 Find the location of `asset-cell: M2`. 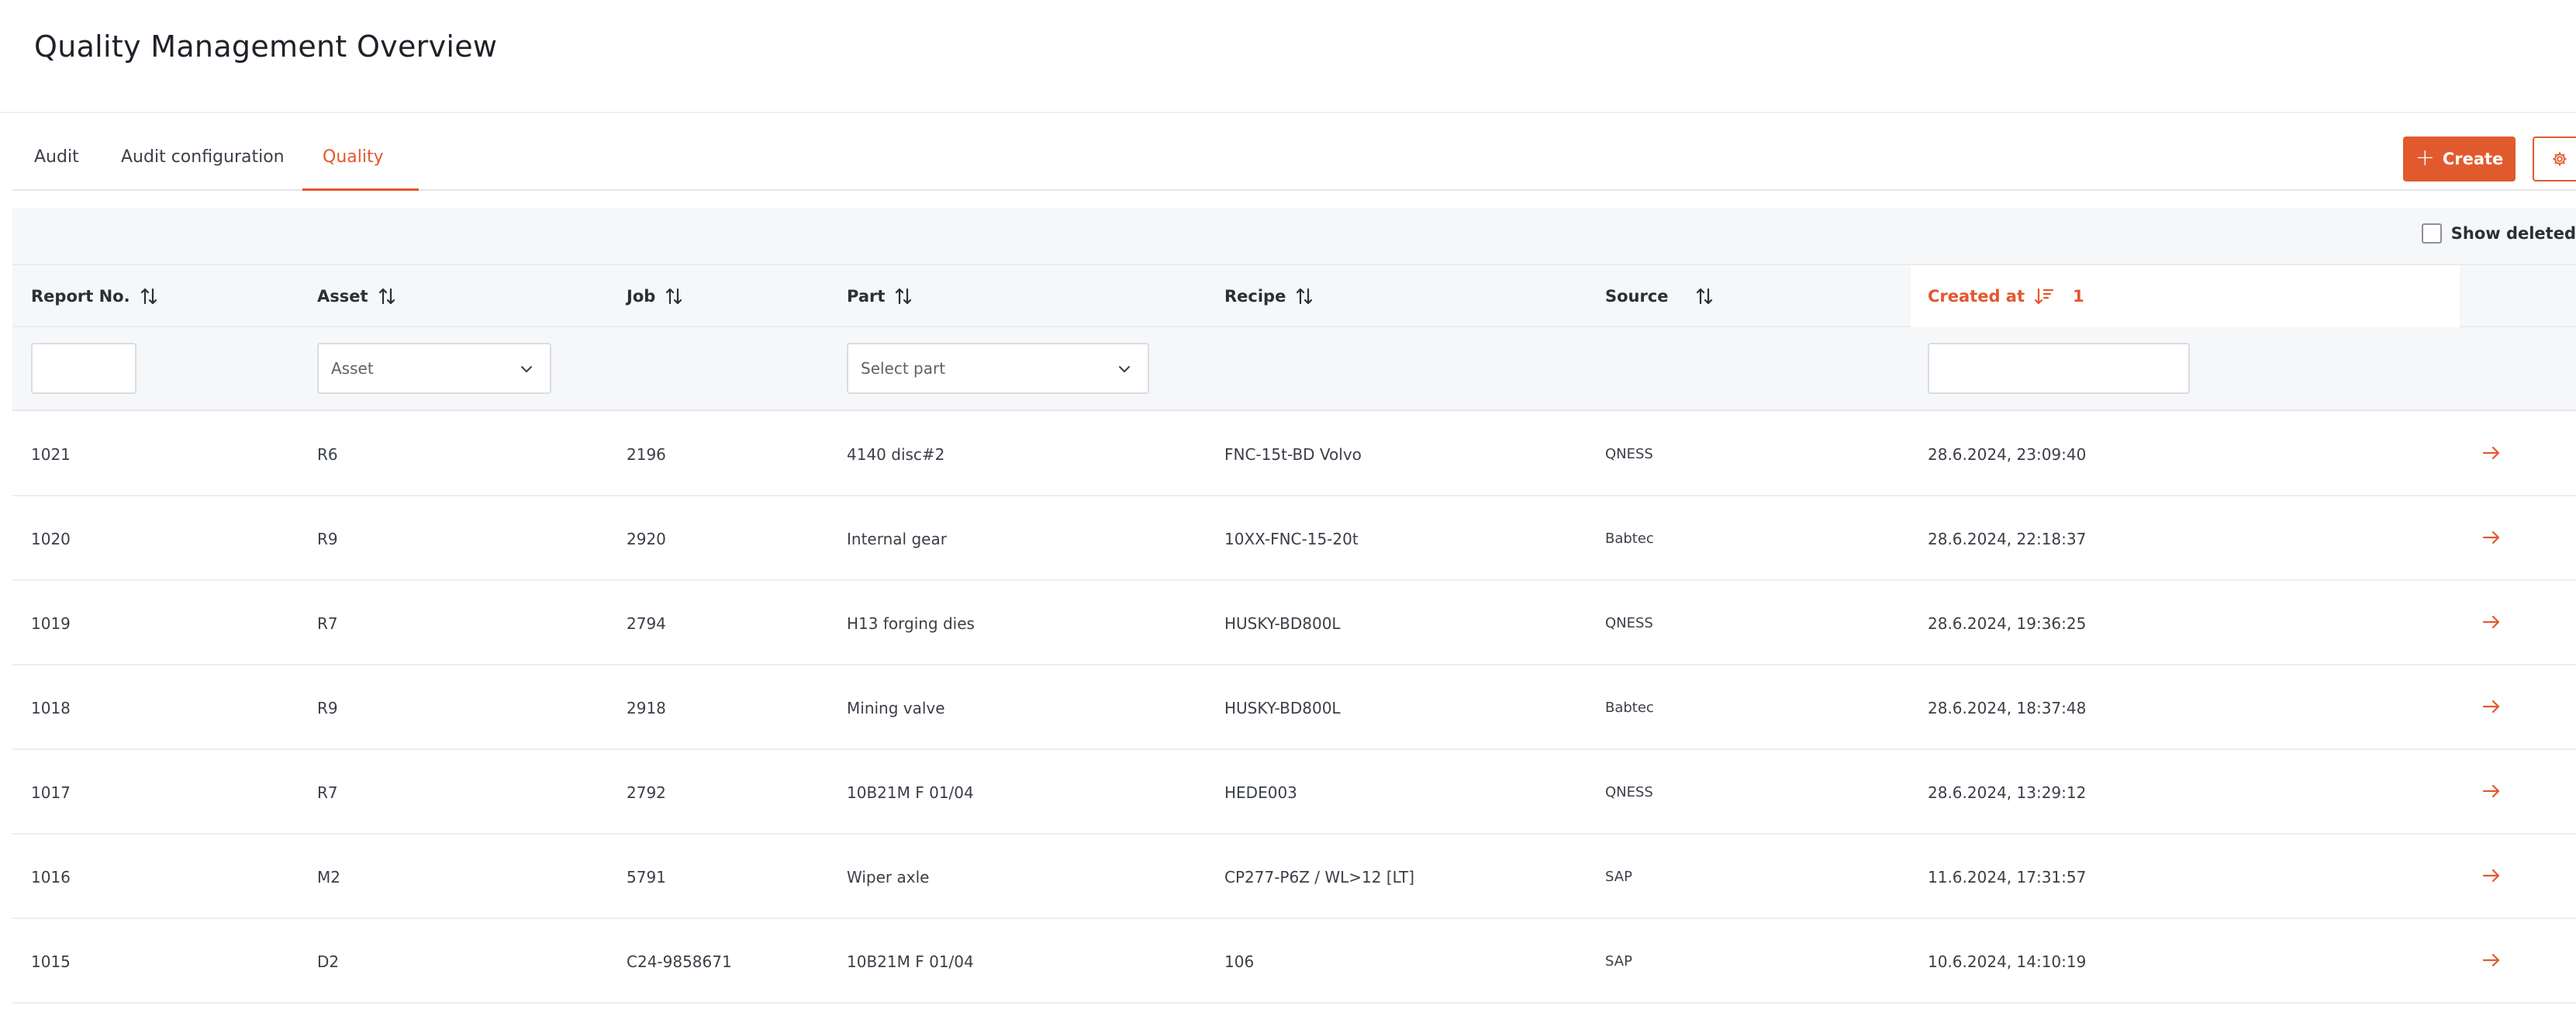

asset-cell: M2 is located at coordinates (328, 876).